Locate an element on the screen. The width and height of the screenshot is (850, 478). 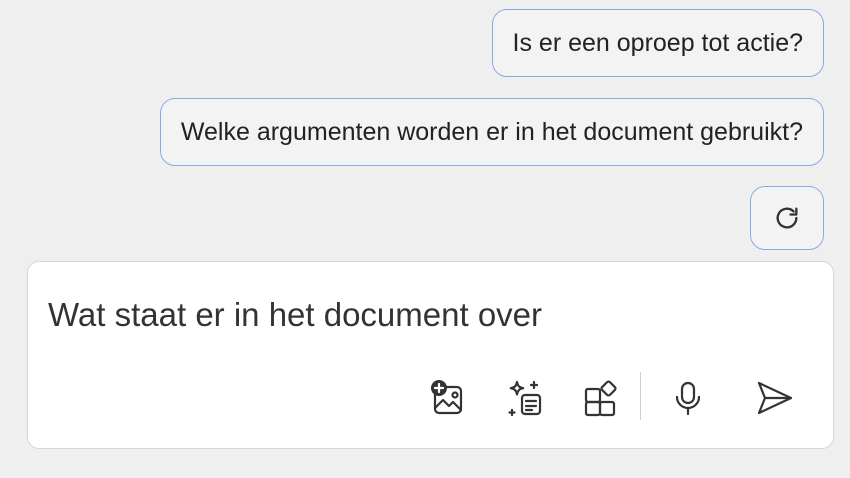
refresh-icon is located at coordinates (787, 218).